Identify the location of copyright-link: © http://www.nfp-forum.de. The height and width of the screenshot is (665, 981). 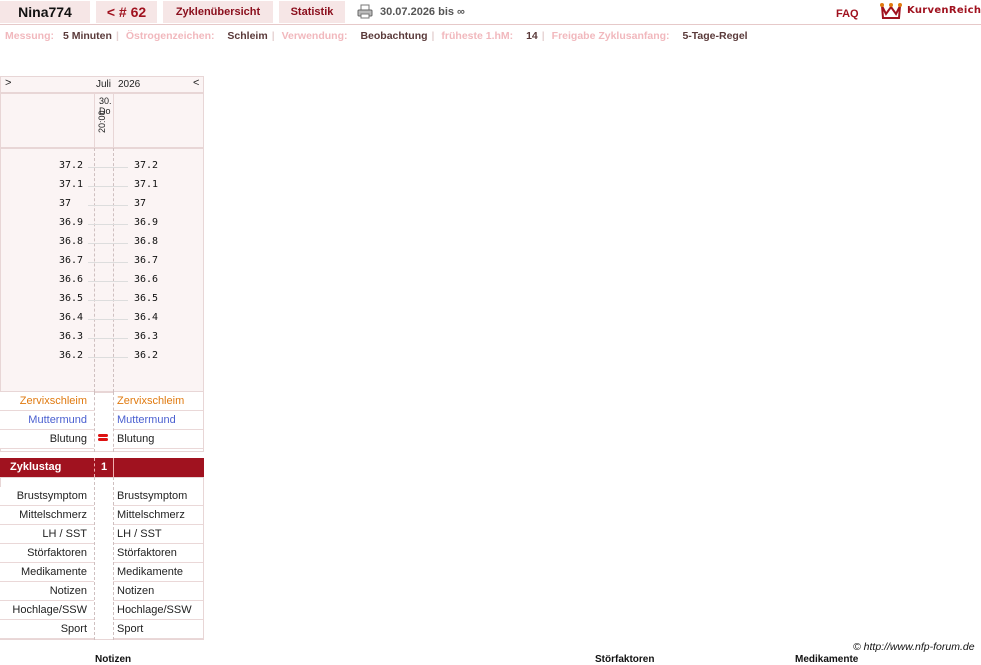
(914, 647).